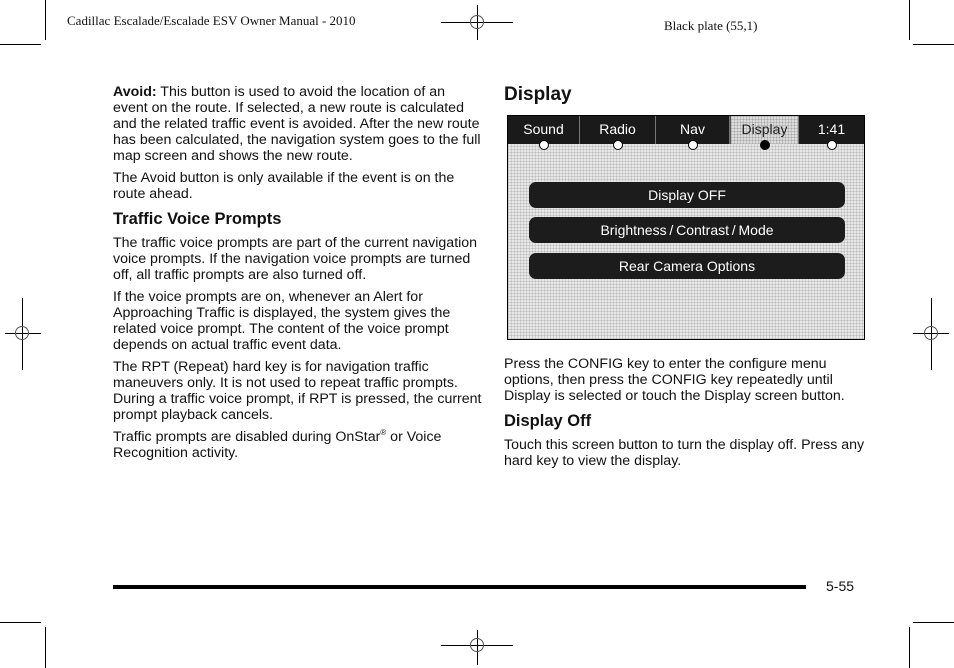 The width and height of the screenshot is (954, 668). What do you see at coordinates (687, 266) in the screenshot?
I see `rear-camera-options-button: Rear Camera Options` at bounding box center [687, 266].